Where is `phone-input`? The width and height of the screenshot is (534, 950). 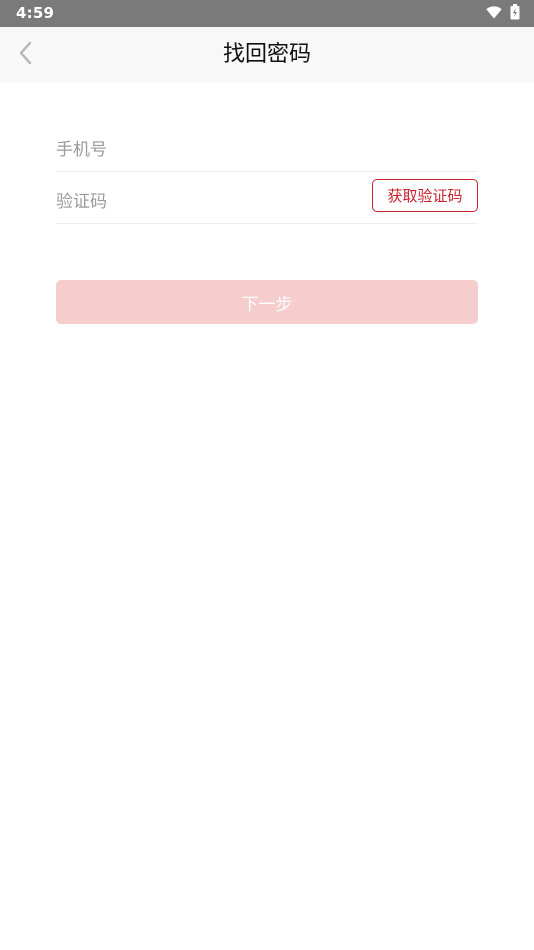 phone-input is located at coordinates (206, 150).